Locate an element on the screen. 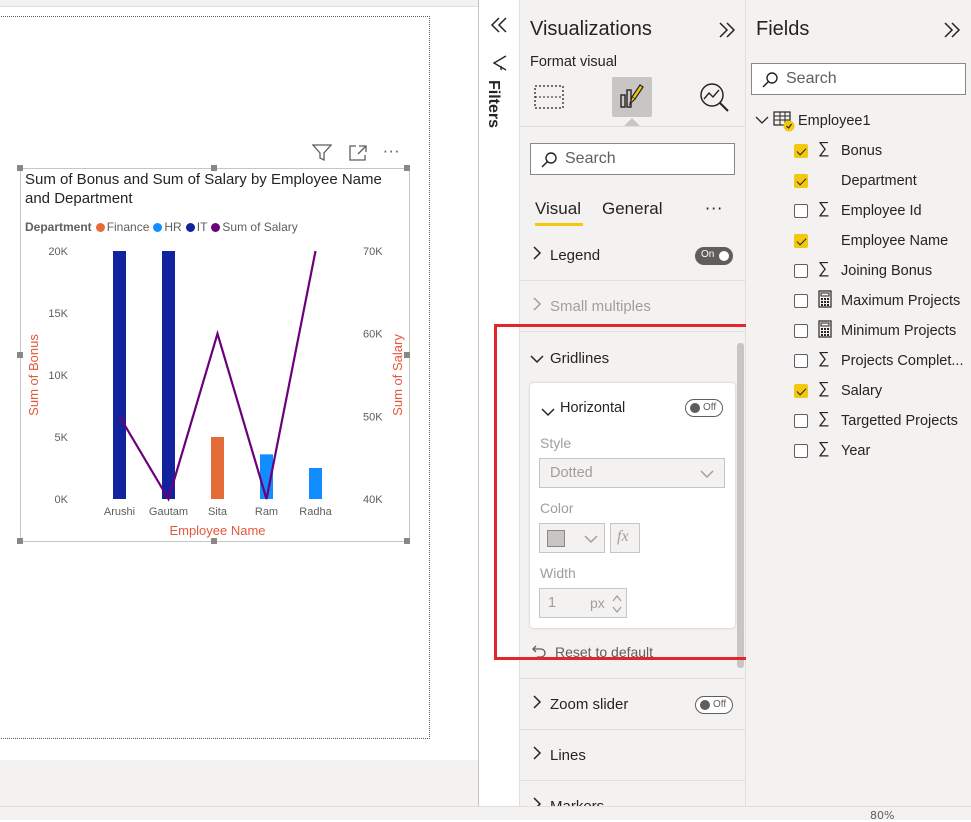 This screenshot has width=971, height=822. toggle-label: Off is located at coordinates (720, 704).